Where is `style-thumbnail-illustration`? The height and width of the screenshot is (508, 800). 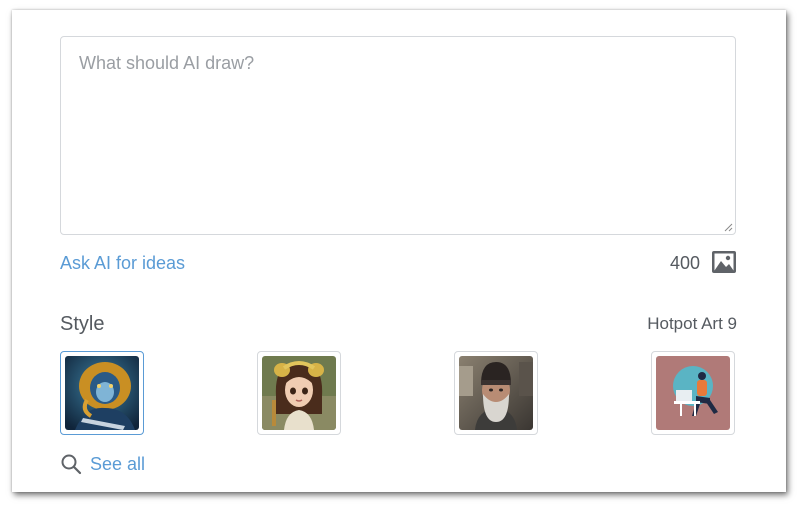
style-thumbnail-illustration is located at coordinates (693, 393).